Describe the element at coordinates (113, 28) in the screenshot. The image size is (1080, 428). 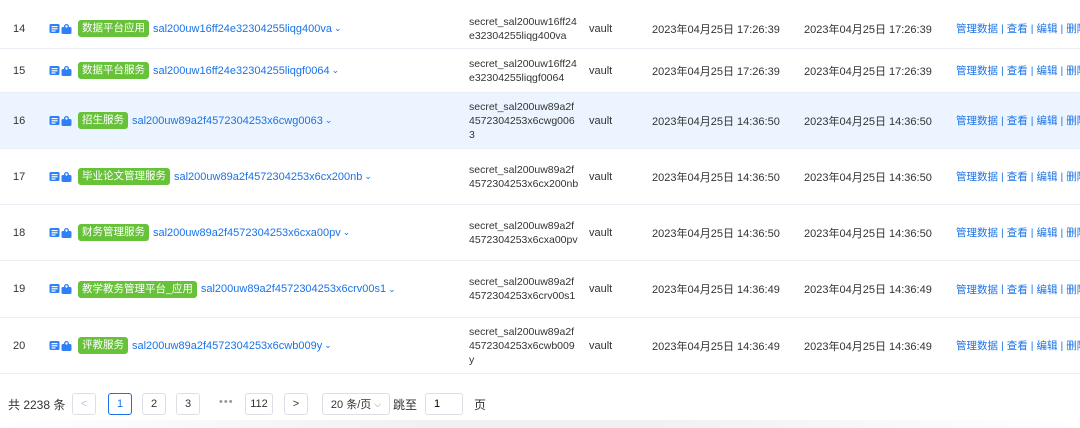
I see `app-tag: 数据平台应用` at that location.